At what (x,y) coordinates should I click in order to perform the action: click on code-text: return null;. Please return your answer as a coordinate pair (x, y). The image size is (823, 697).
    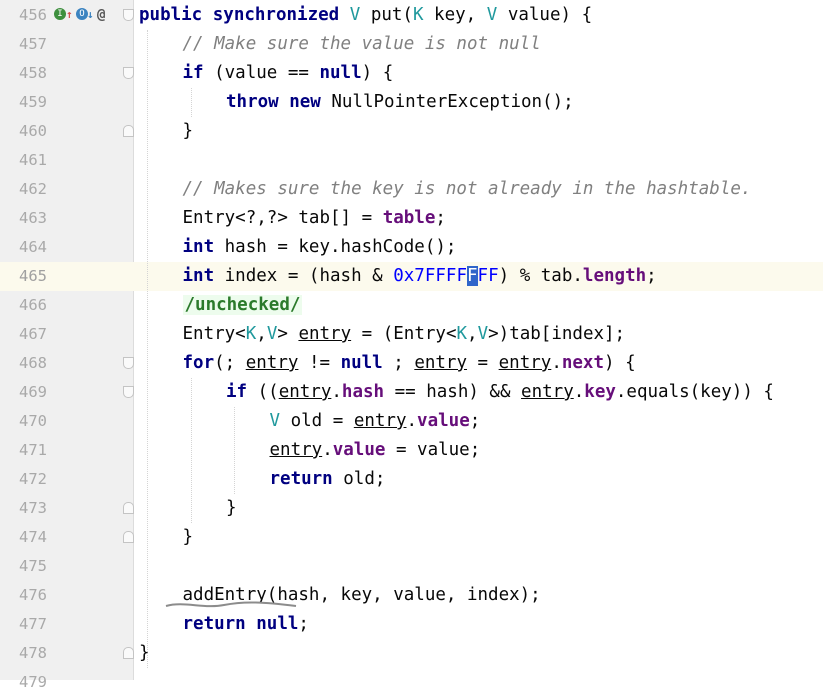
    Looking at the image, I should click on (246, 624).